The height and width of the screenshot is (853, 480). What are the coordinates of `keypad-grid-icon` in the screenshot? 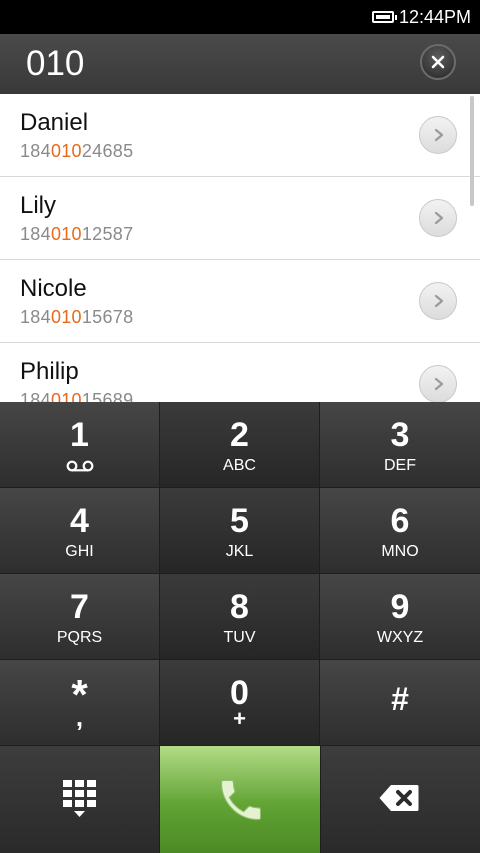 It's located at (79, 798).